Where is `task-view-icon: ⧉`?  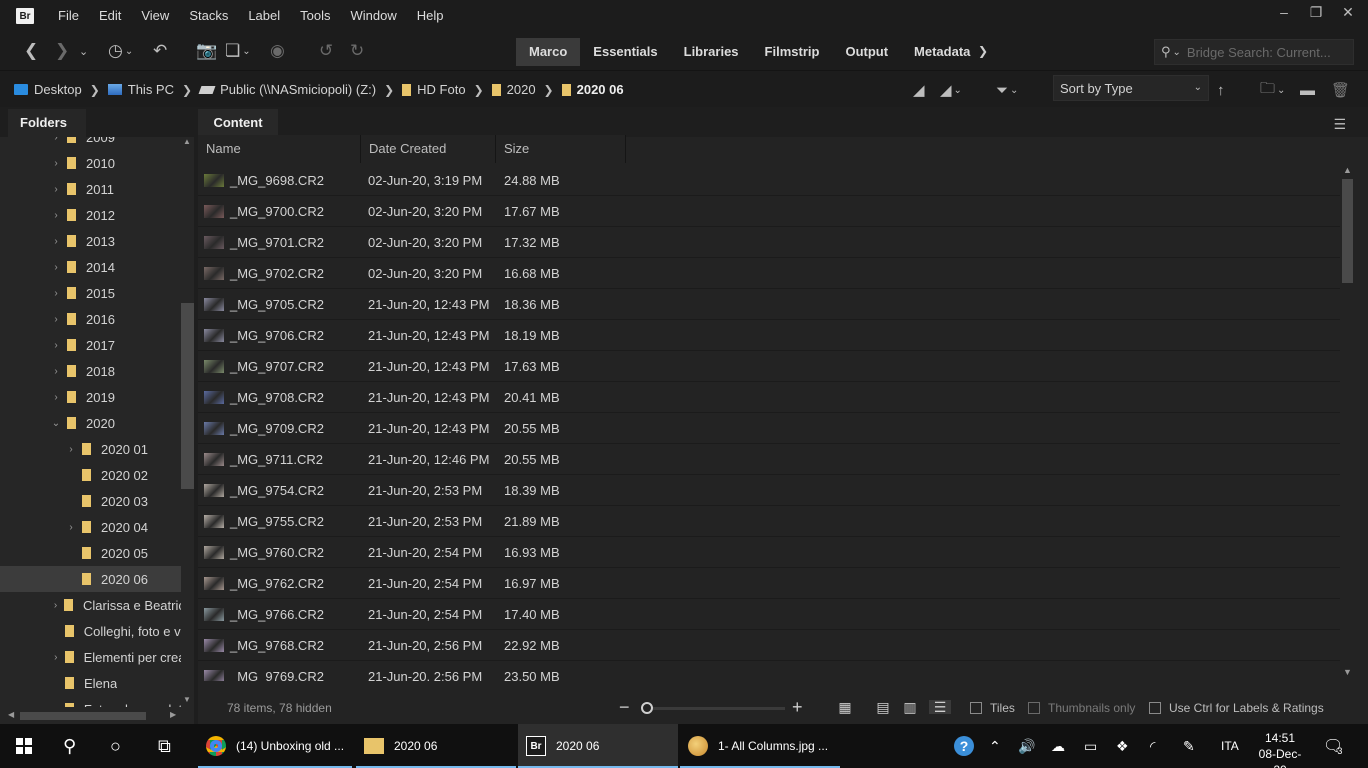
task-view-icon: ⧉ is located at coordinates (164, 746).